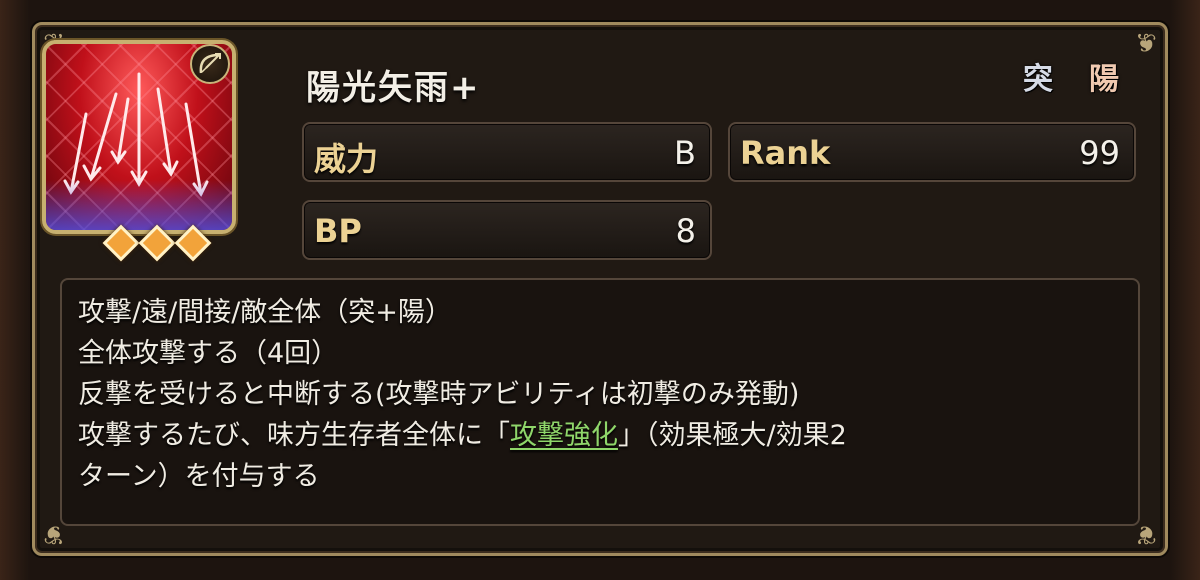  I want to click on skill-name: 陽光矢雨+, so click(393, 88).